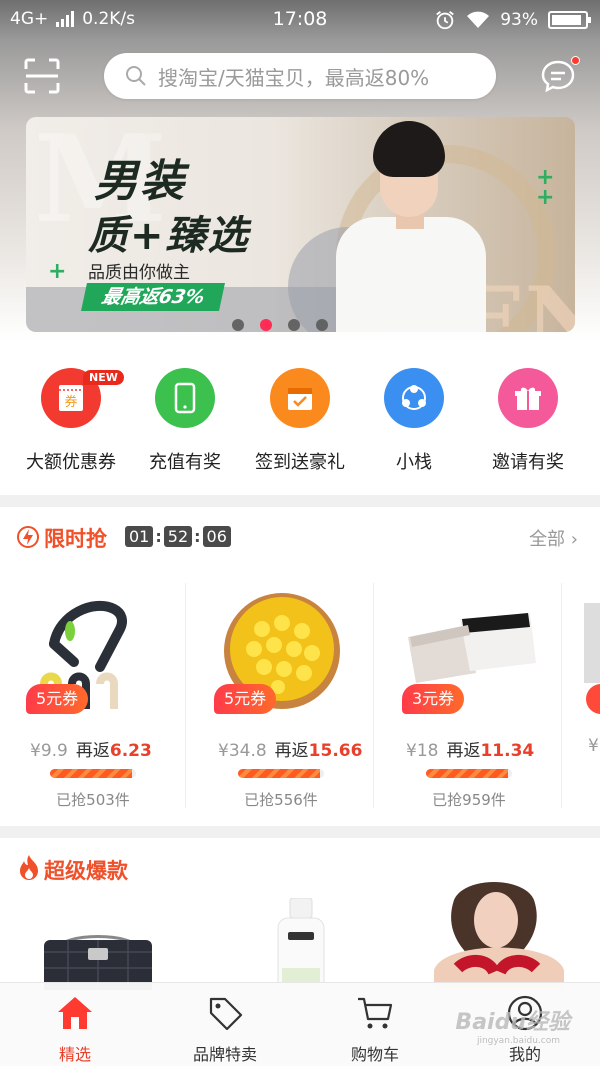 The width and height of the screenshot is (600, 1066). What do you see at coordinates (411, 224) in the screenshot?
I see `model-image` at bounding box center [411, 224].